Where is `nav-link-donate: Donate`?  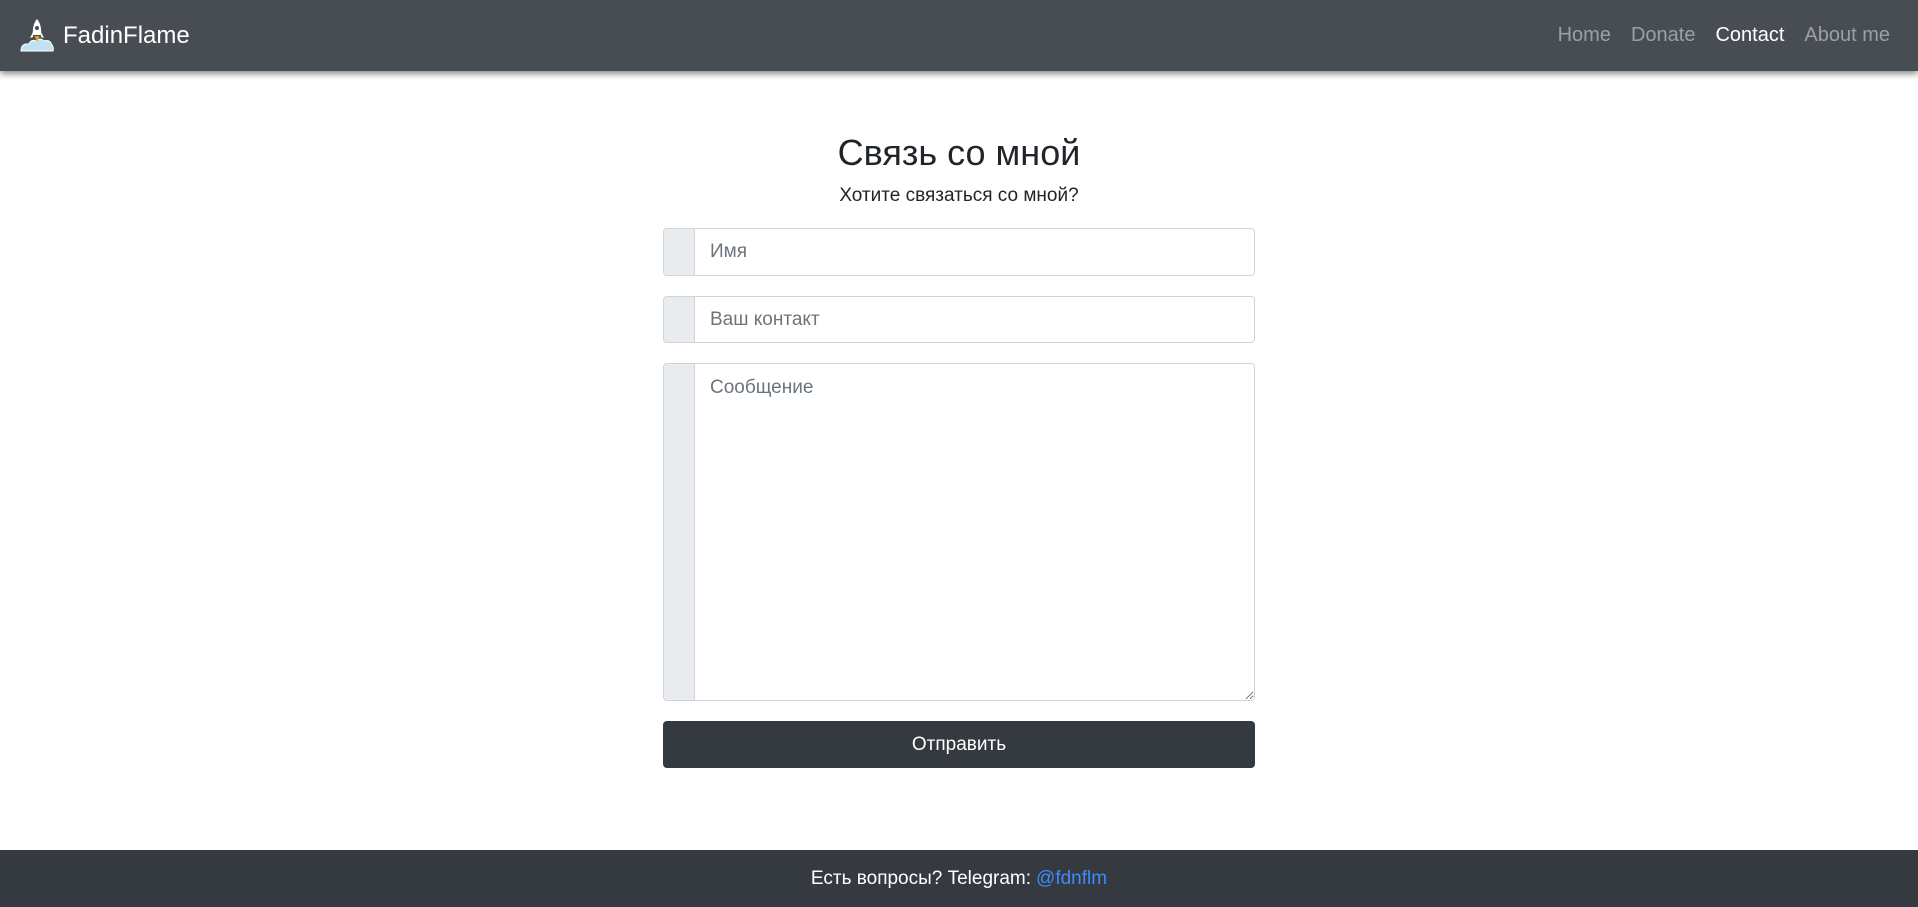
nav-link-donate: Donate is located at coordinates (1663, 35).